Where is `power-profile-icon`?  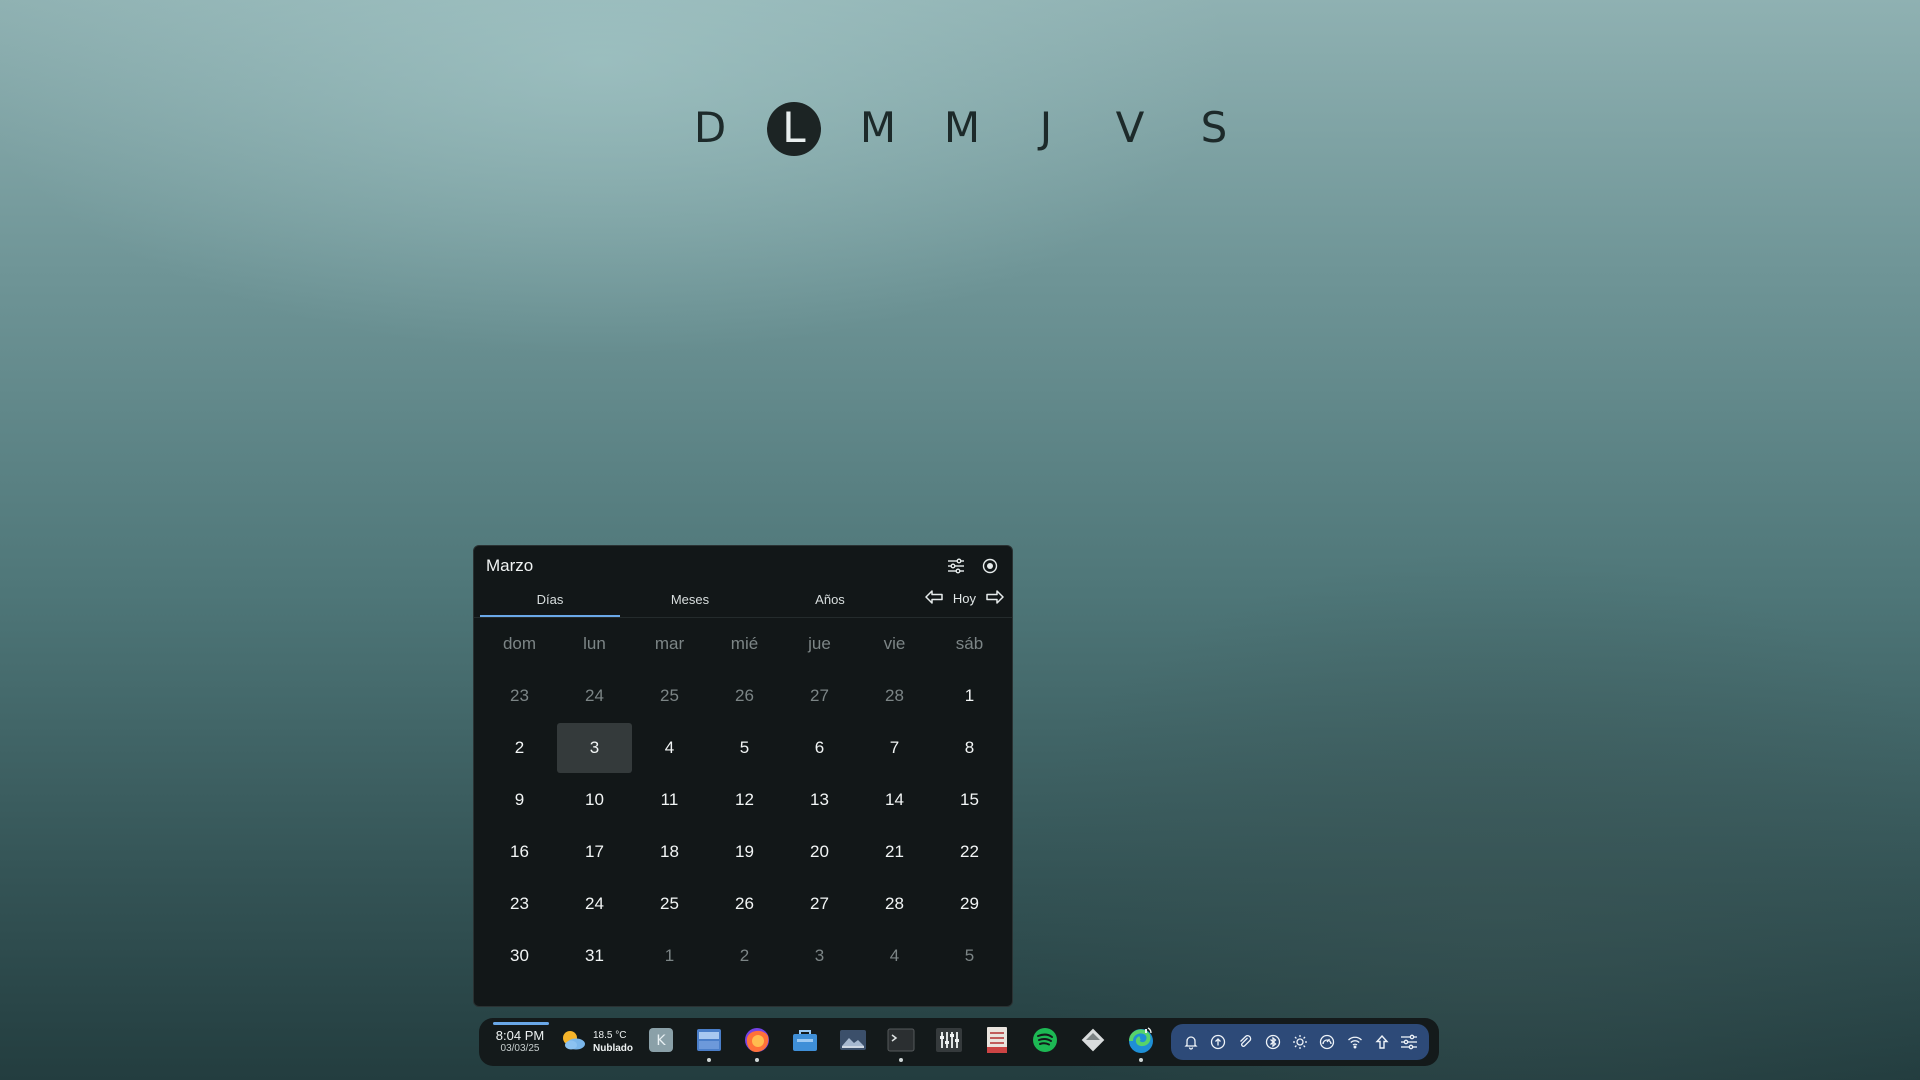 power-profile-icon is located at coordinates (1327, 1042).